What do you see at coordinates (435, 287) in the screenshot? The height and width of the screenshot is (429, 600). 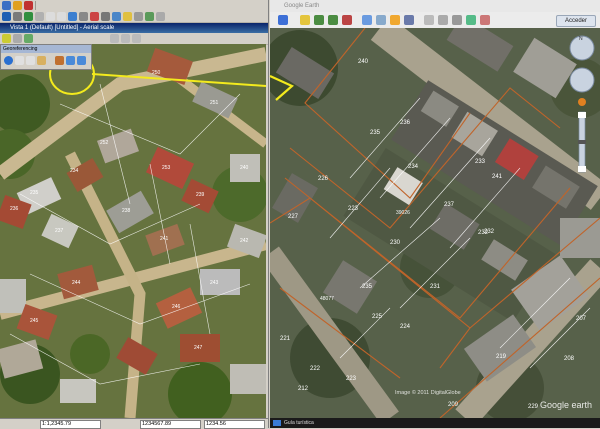 I see `ge-parcel-label: 231` at bounding box center [435, 287].